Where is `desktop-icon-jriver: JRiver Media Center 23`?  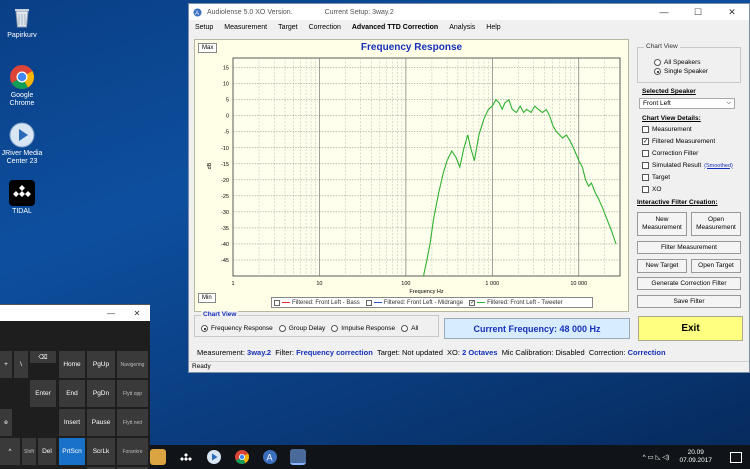
desktop-icon-jriver: JRiver Media Center 23 is located at coordinates (22, 144).